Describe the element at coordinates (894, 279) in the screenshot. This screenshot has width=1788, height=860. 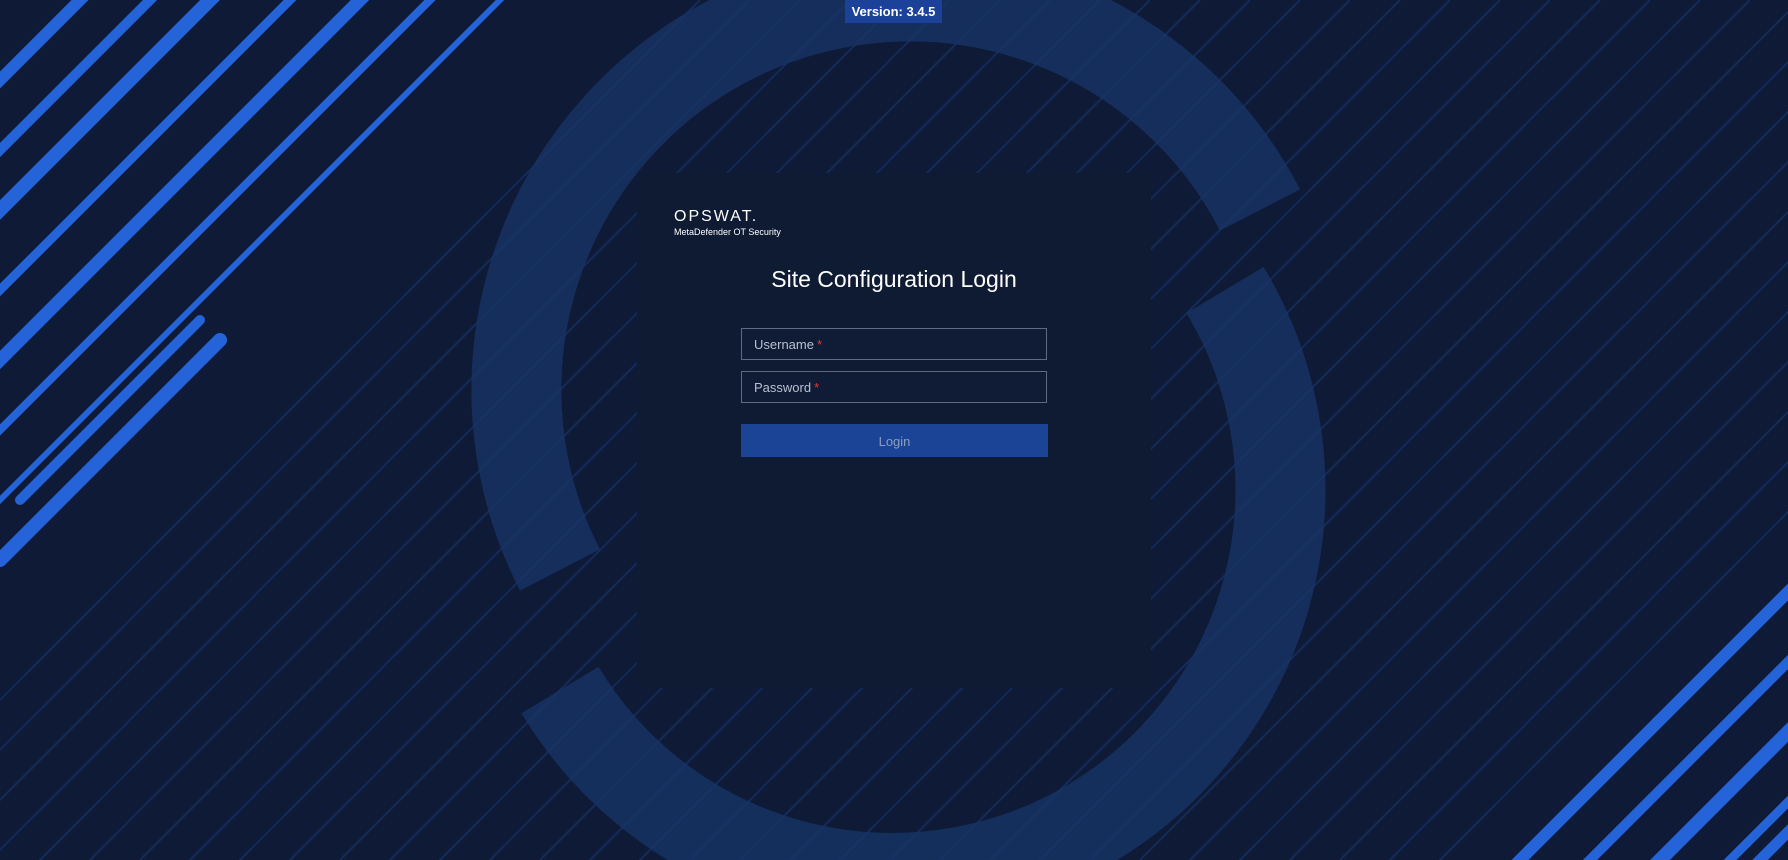
I see `page-title: Site Configuration Login` at that location.